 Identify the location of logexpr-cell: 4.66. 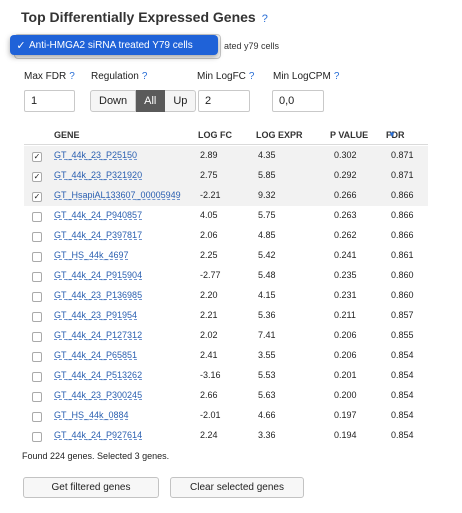
(267, 415).